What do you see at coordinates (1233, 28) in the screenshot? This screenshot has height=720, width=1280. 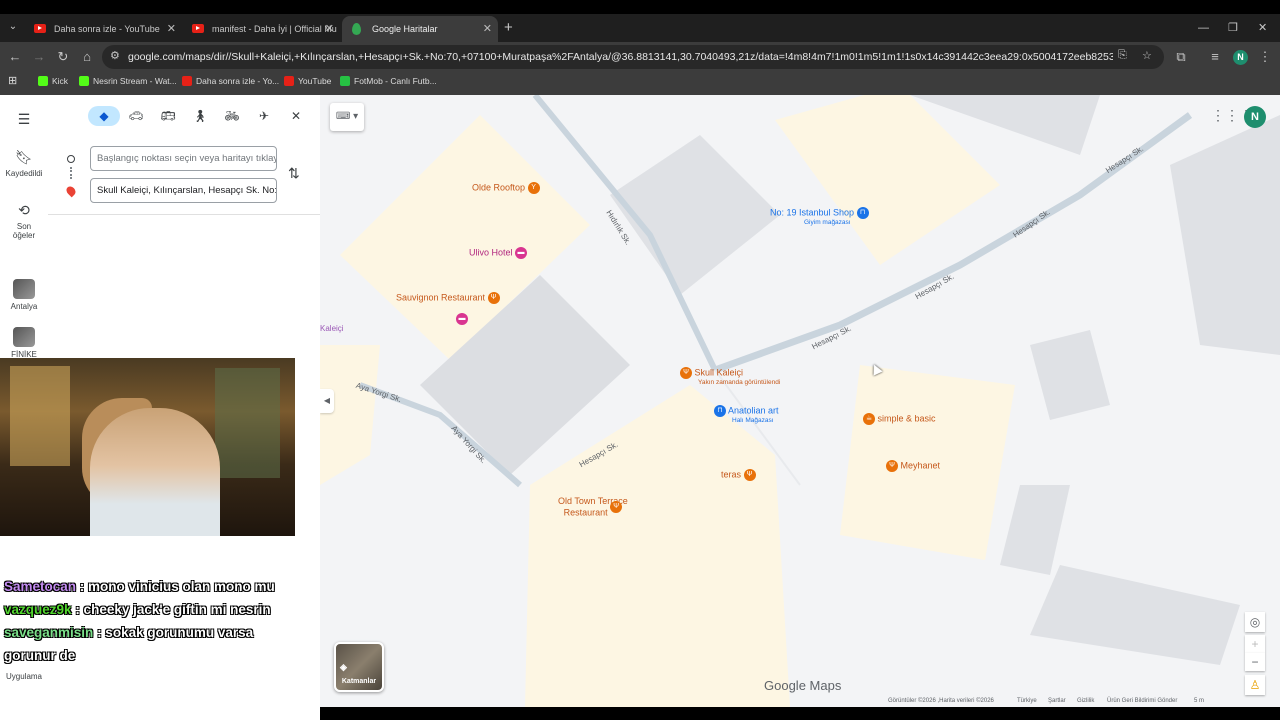 I see `restore-icon: ❐` at bounding box center [1233, 28].